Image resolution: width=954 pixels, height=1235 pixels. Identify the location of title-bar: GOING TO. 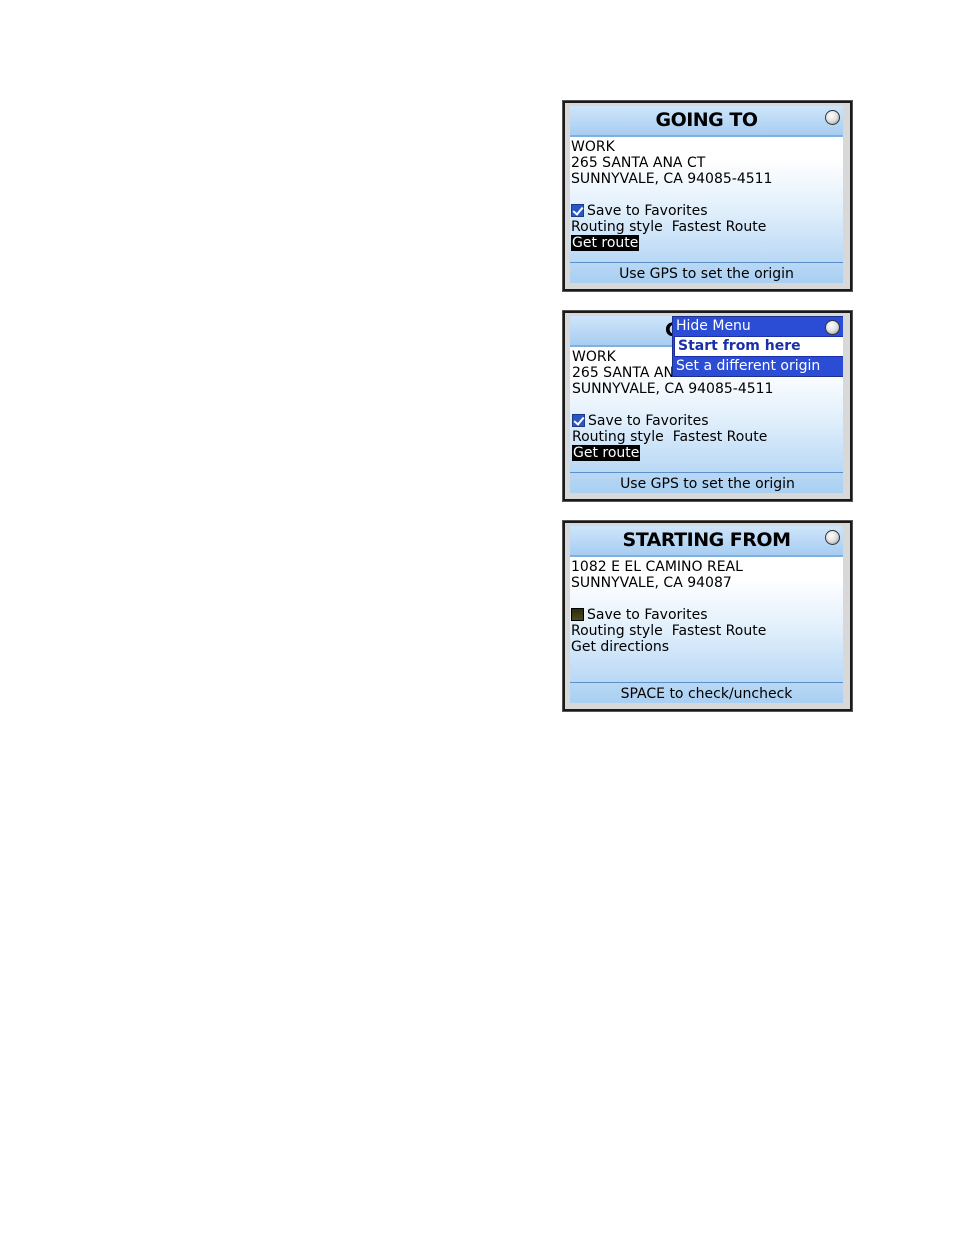
(706, 121).